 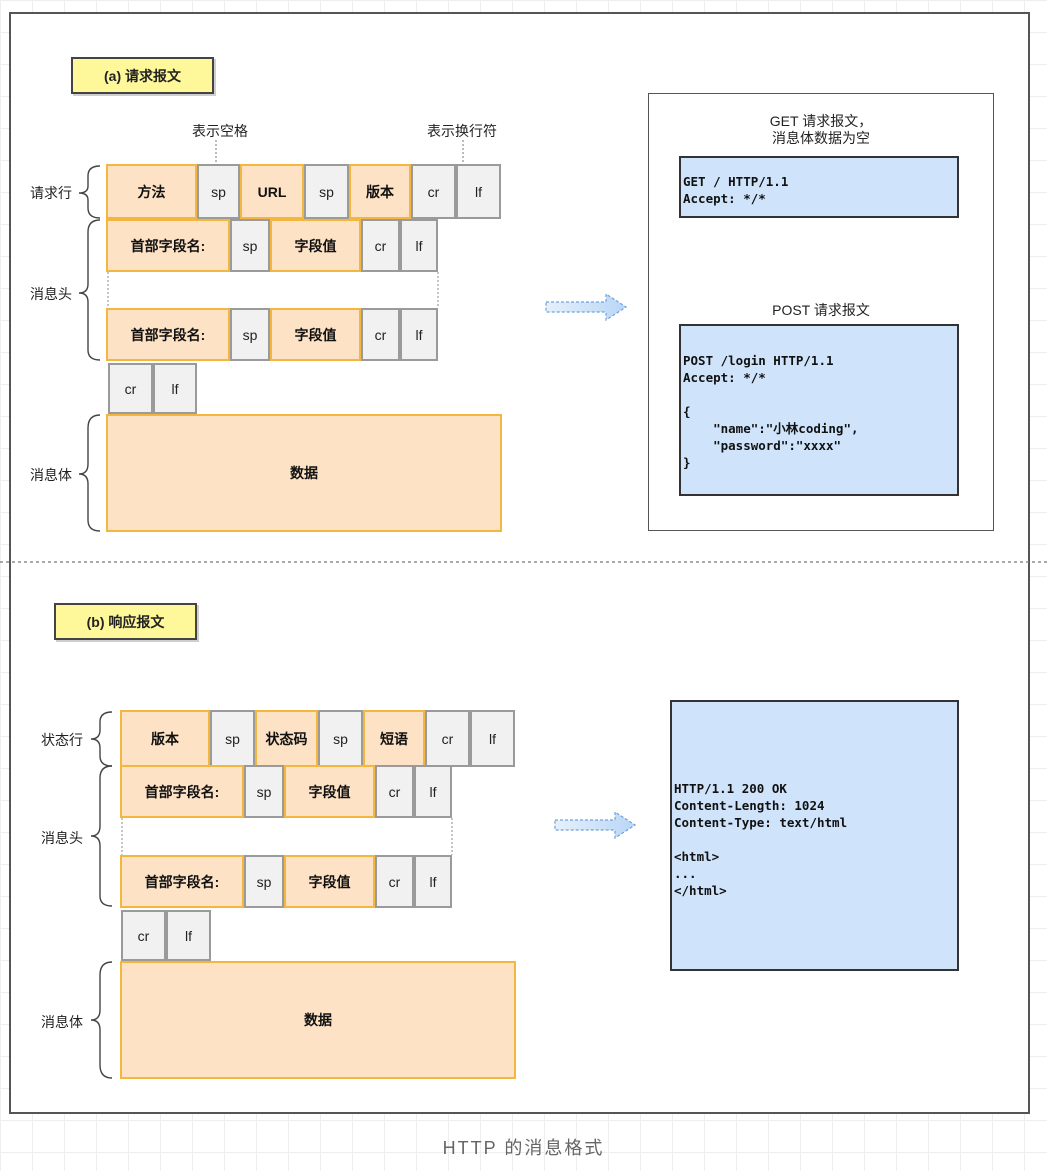 I want to click on response-headers-label: 消息头, so click(x=62, y=838).